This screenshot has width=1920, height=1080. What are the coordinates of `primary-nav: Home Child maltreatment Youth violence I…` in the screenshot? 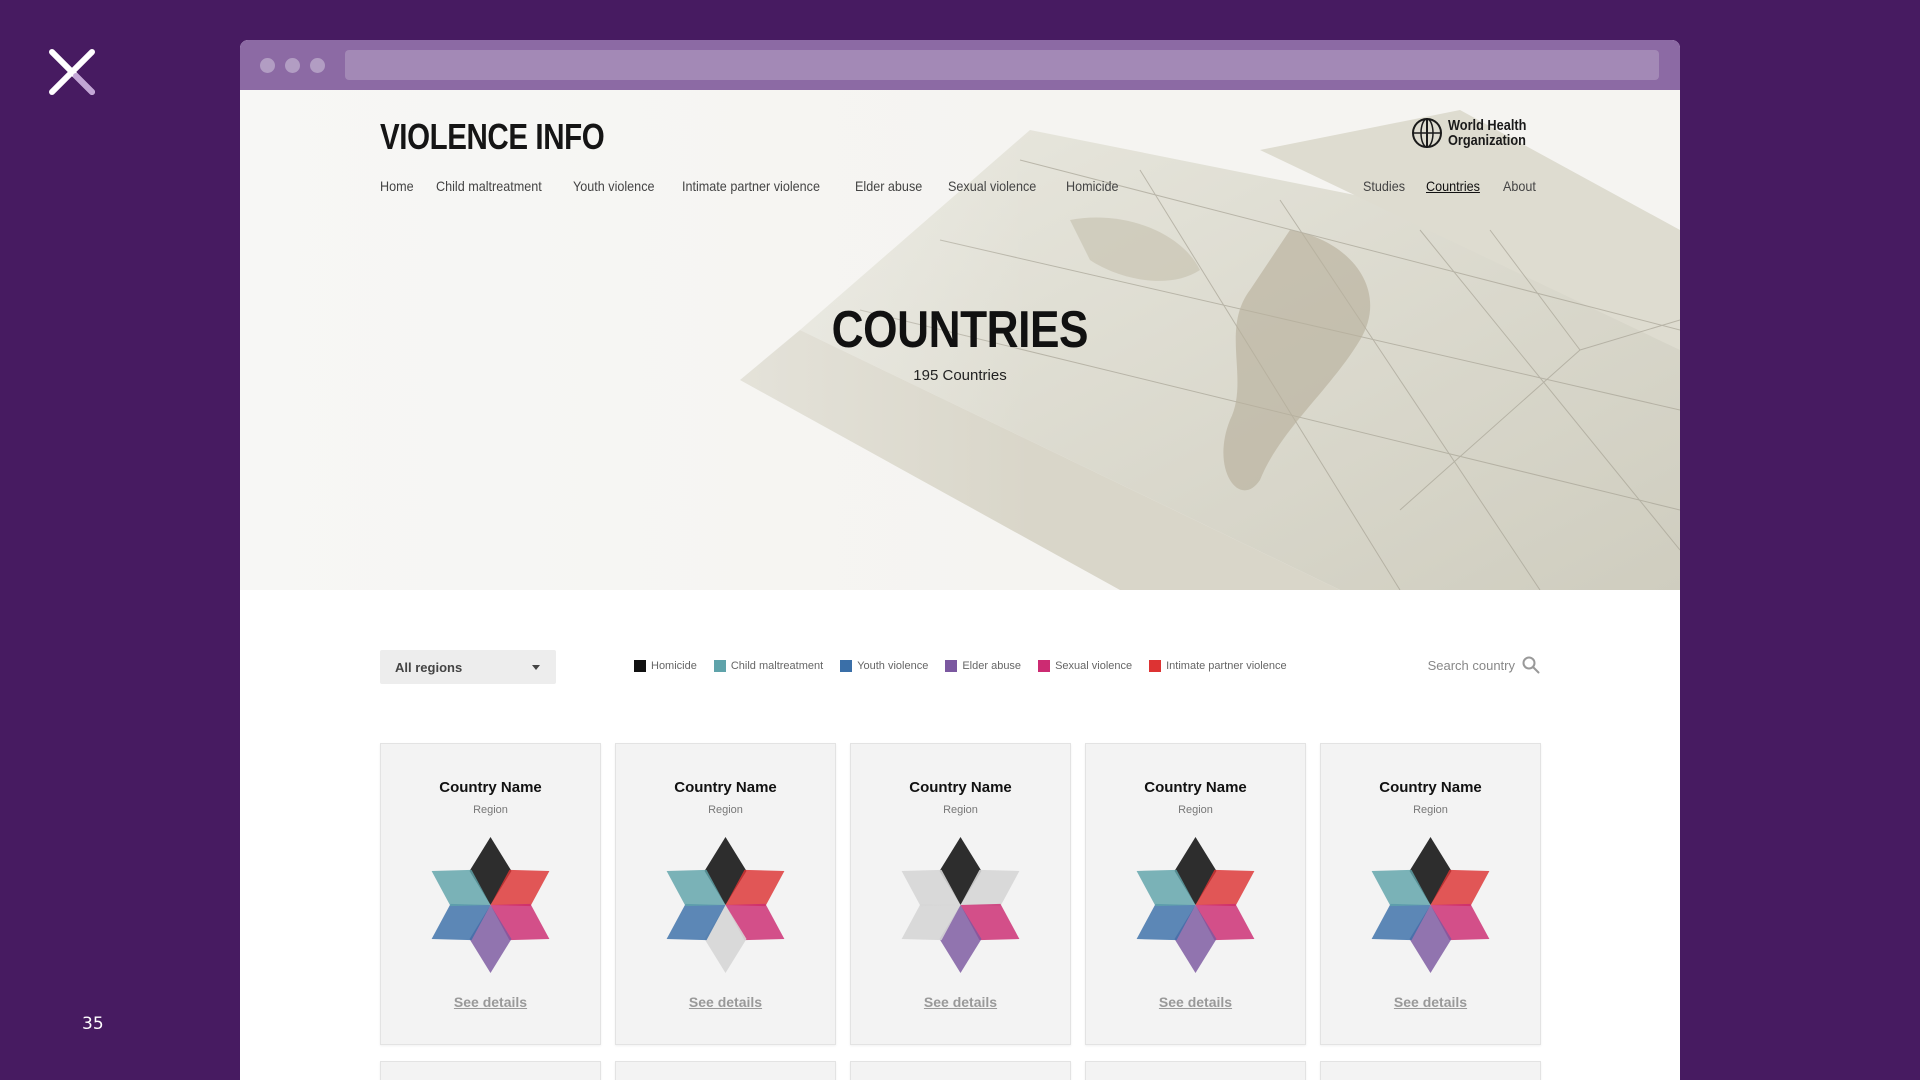 It's located at (761, 186).